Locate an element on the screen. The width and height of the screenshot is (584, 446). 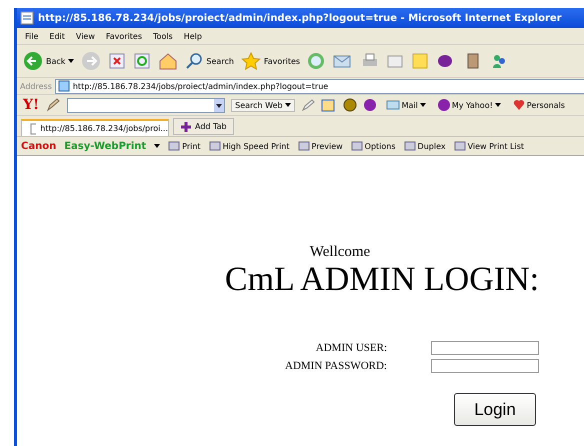
field-label: ADMIN PASSWORD: is located at coordinates (335, 366).